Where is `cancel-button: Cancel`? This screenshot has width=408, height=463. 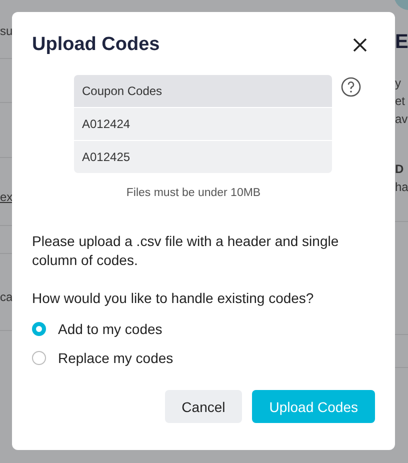 cancel-button: Cancel is located at coordinates (203, 406).